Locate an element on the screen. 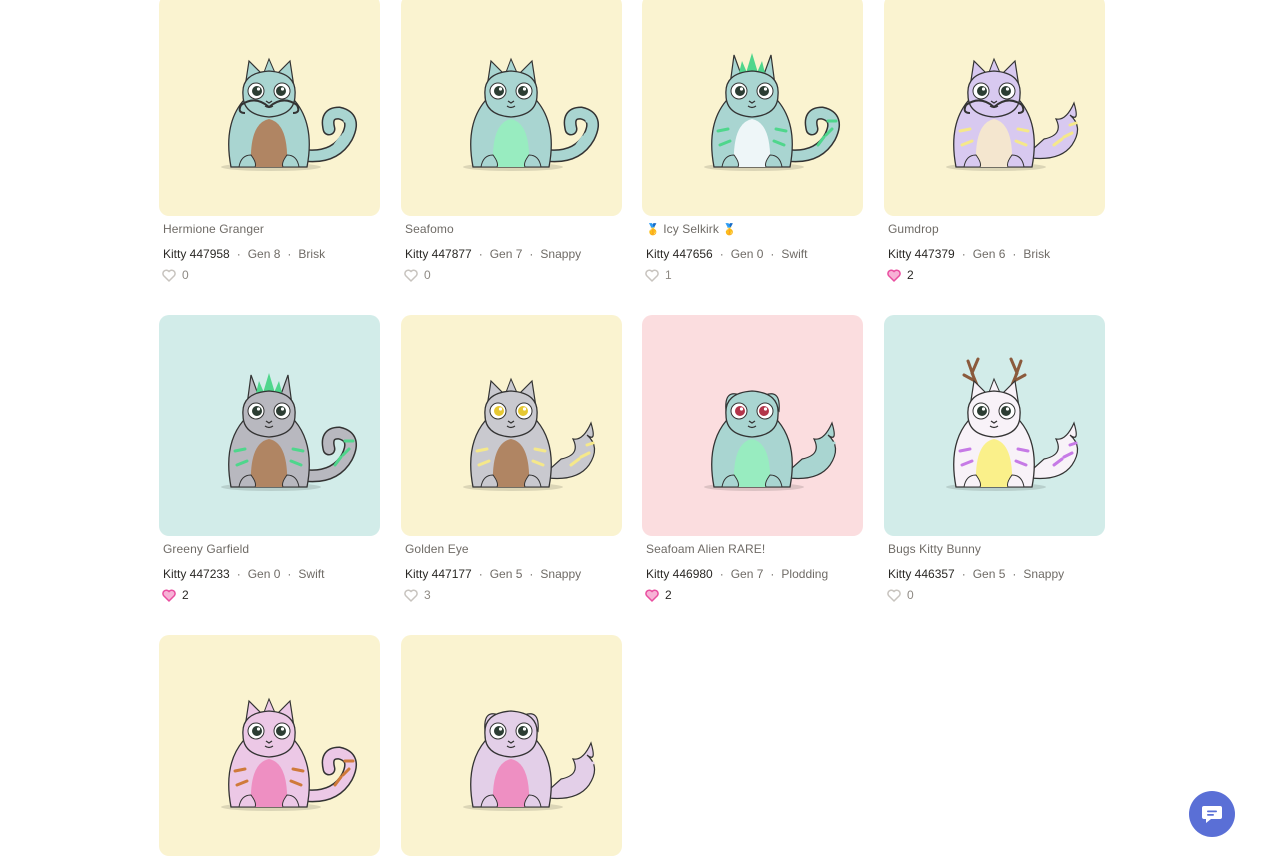  like-counter: 3 is located at coordinates (417, 595).